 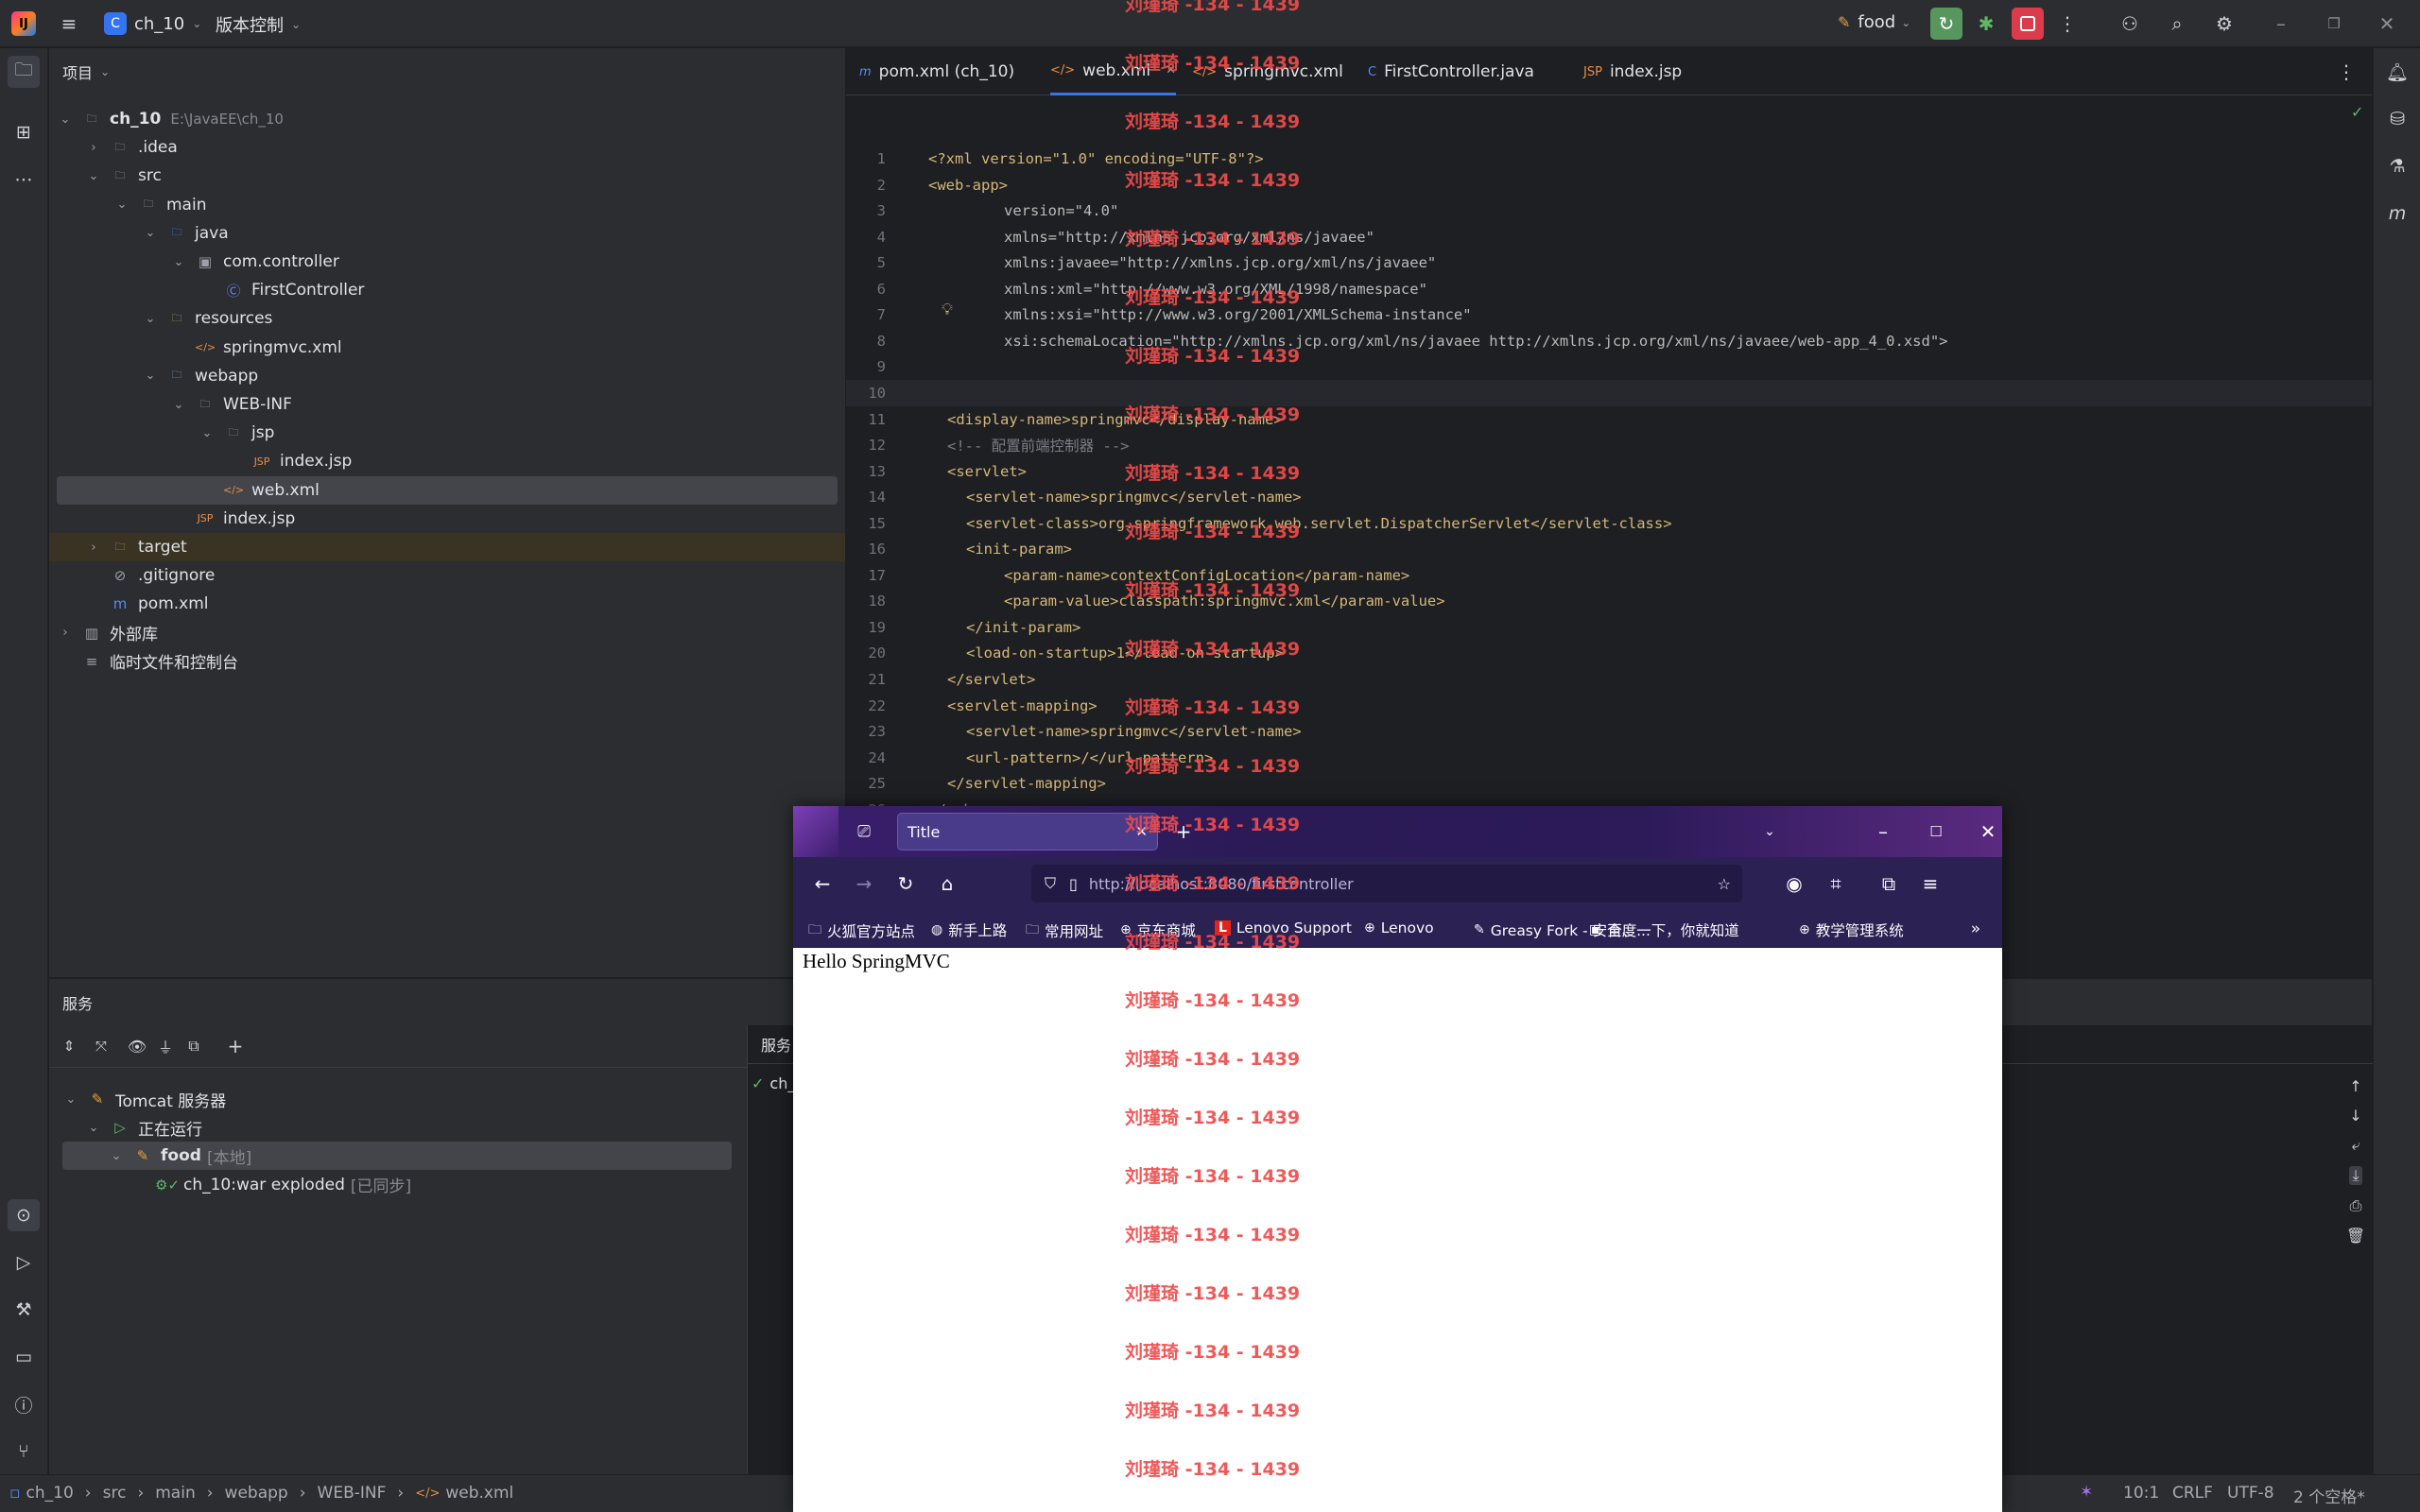 What do you see at coordinates (1451, 71) in the screenshot?
I see `editor-tab: C FirstController.java` at bounding box center [1451, 71].